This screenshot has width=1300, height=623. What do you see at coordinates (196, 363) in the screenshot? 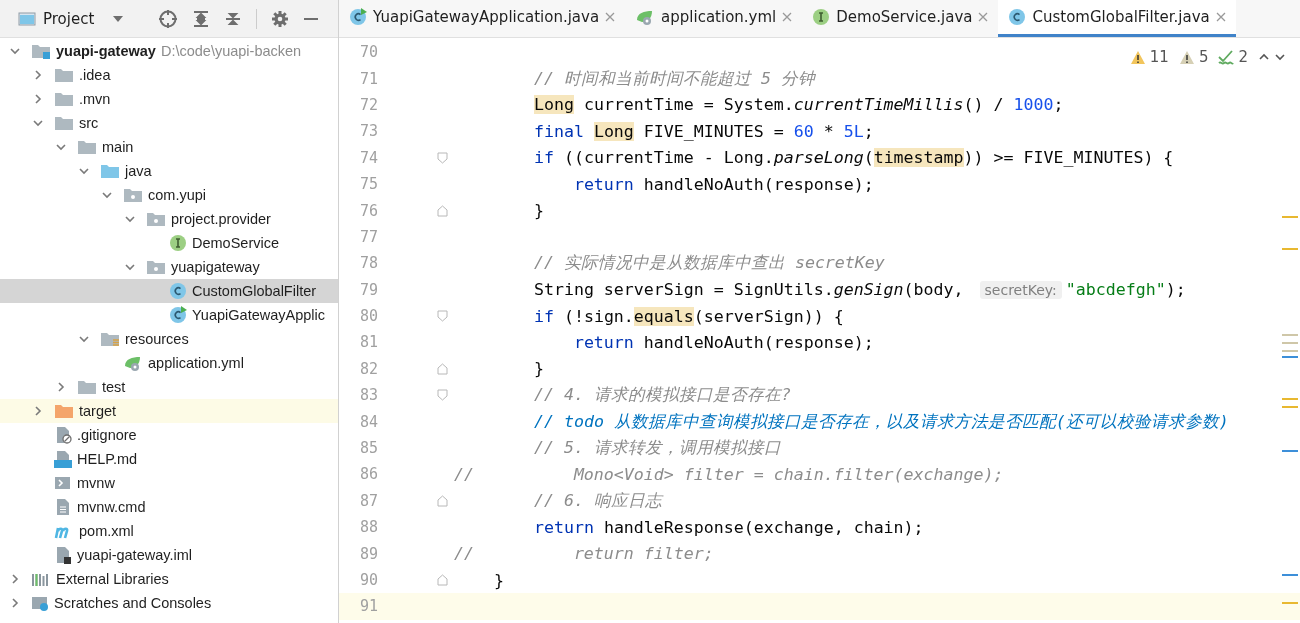
I see `tree-item-label: application.yml` at bounding box center [196, 363].